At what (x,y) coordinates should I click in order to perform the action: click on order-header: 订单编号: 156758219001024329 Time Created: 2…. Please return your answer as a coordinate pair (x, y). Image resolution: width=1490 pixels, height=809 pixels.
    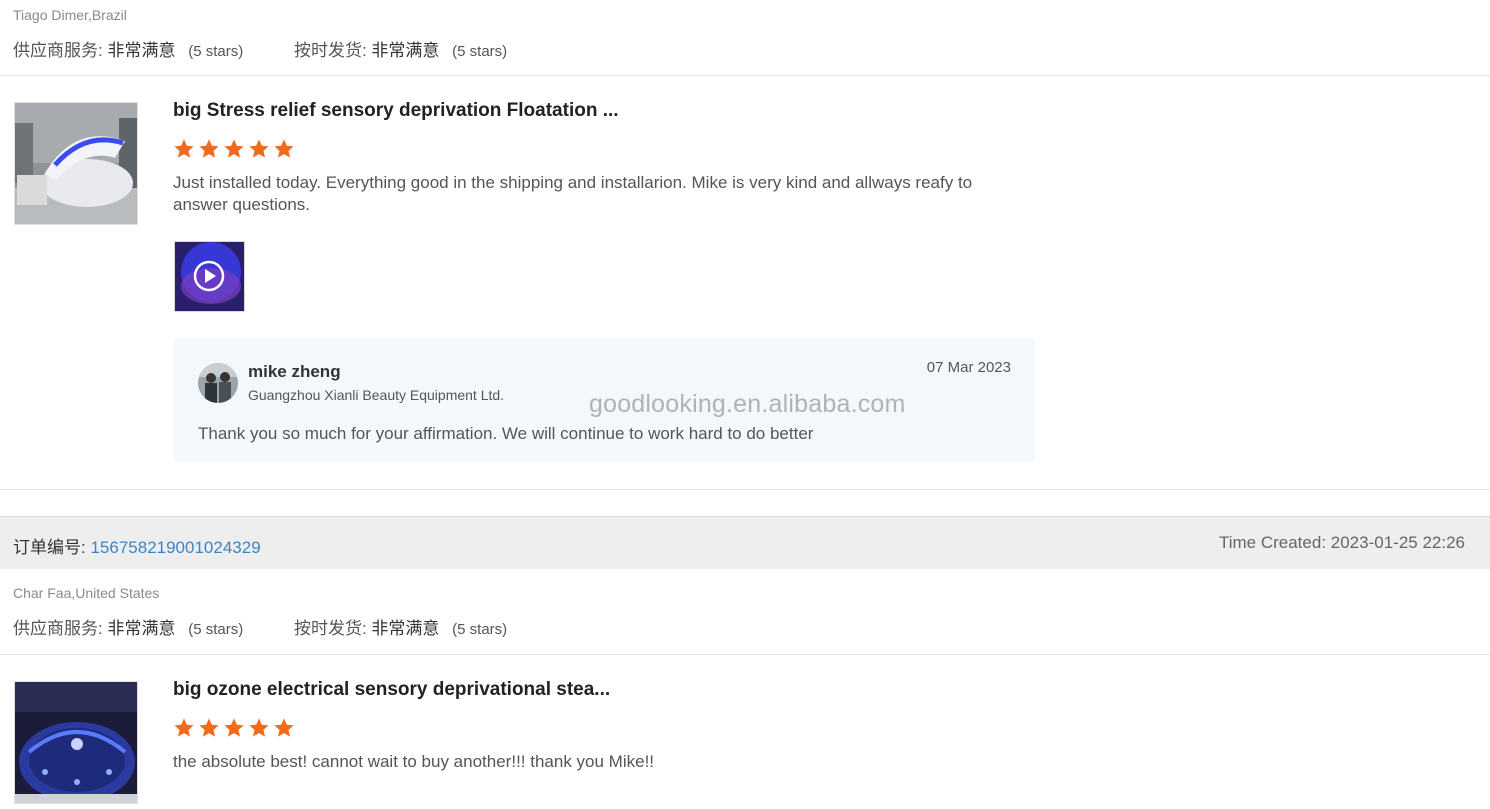
    Looking at the image, I should click on (745, 542).